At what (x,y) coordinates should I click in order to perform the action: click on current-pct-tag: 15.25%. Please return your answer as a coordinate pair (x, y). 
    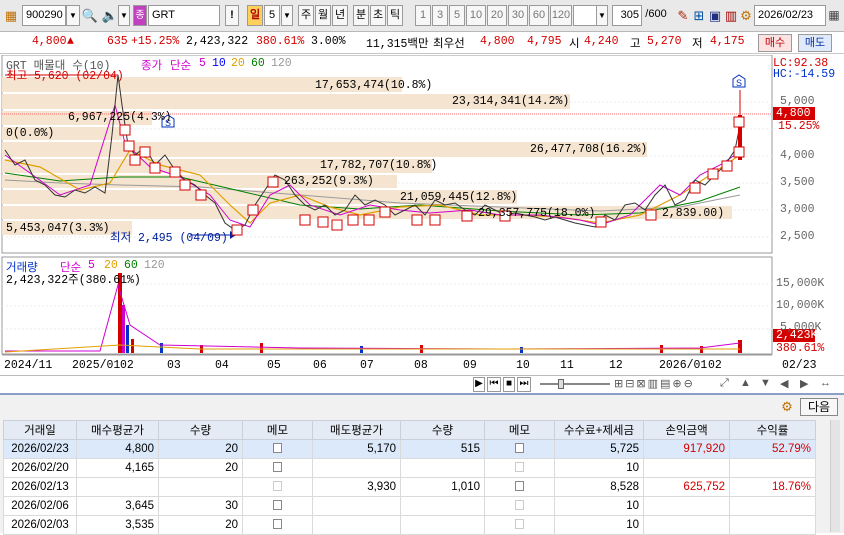
    Looking at the image, I should click on (799, 126).